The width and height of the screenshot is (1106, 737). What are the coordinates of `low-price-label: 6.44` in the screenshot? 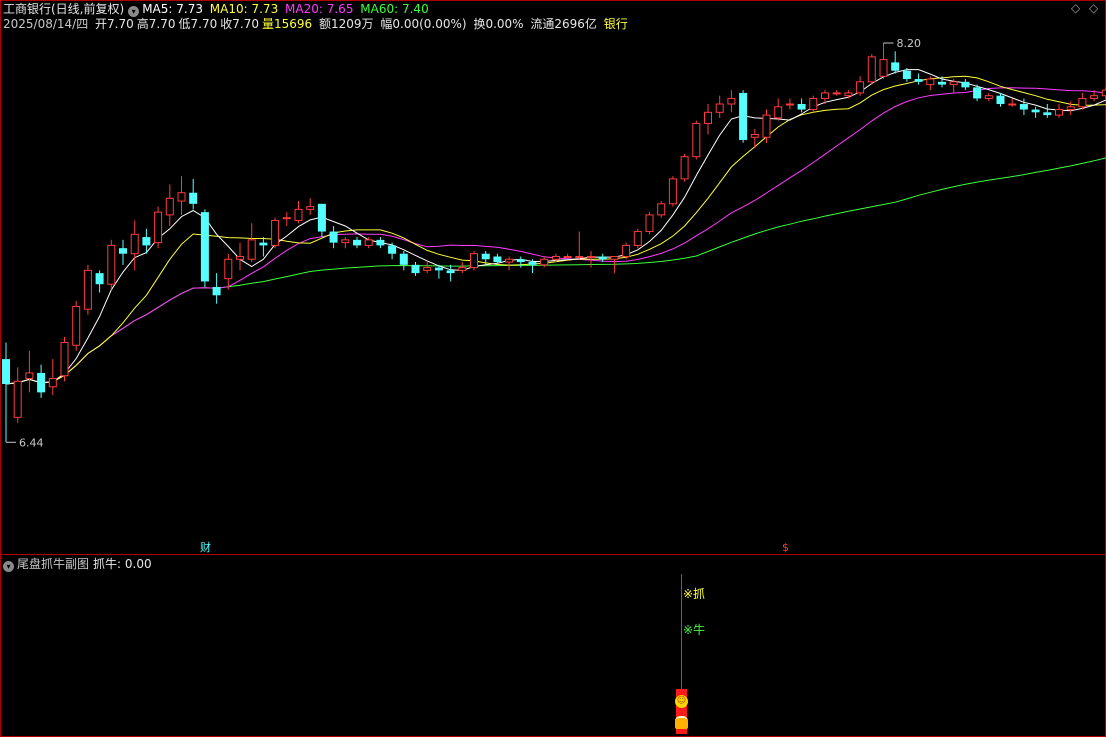 It's located at (31, 442).